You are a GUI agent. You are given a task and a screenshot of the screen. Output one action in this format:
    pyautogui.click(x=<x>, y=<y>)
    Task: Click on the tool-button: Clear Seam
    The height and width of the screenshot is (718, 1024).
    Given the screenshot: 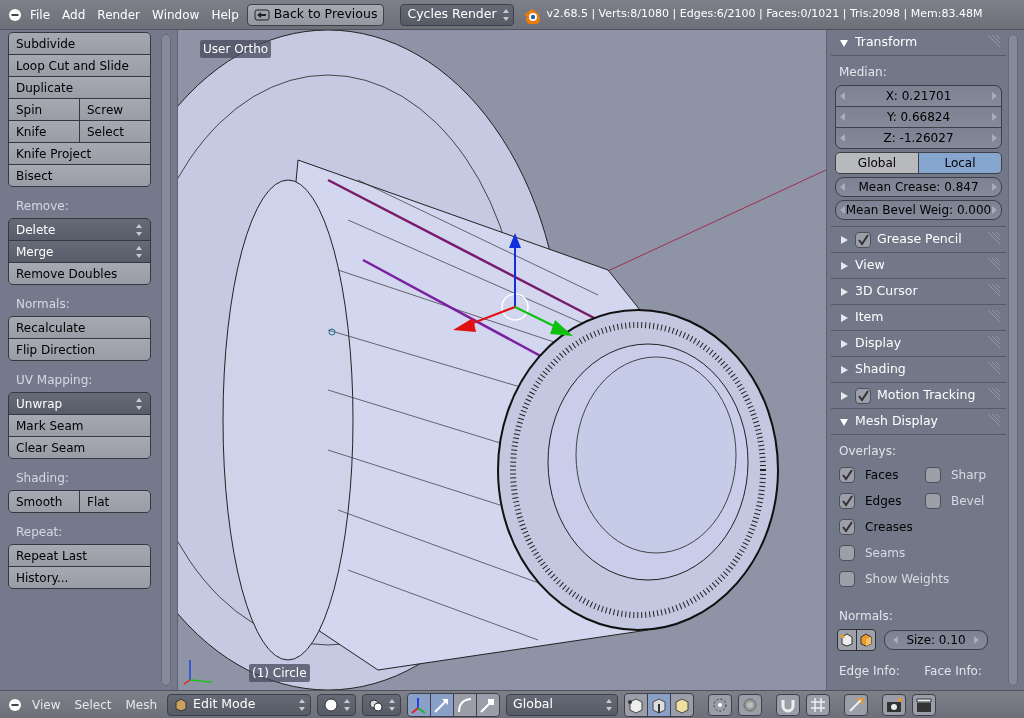 What is the action you would take?
    pyautogui.click(x=79, y=447)
    